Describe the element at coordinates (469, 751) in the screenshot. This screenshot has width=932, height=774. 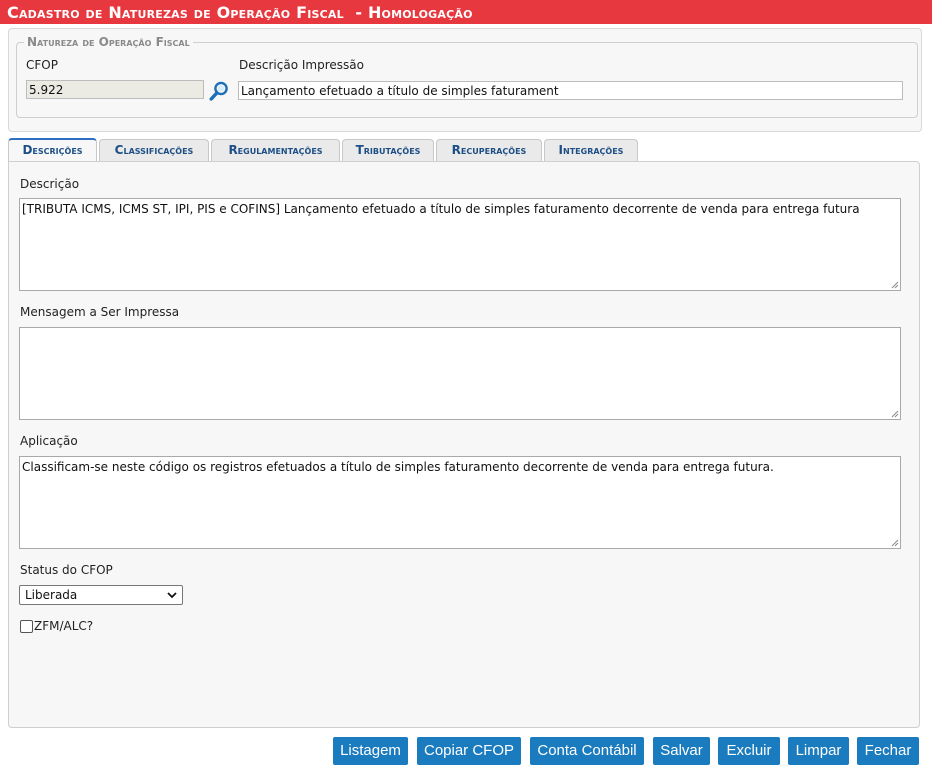
I see `copiar-cfop-button: Copiar CFOP` at that location.